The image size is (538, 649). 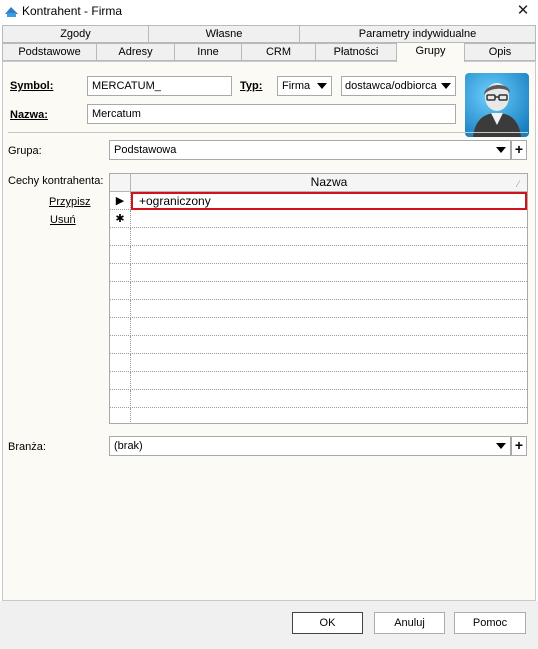 I want to click on tab-label: Inne, so click(x=208, y=52).